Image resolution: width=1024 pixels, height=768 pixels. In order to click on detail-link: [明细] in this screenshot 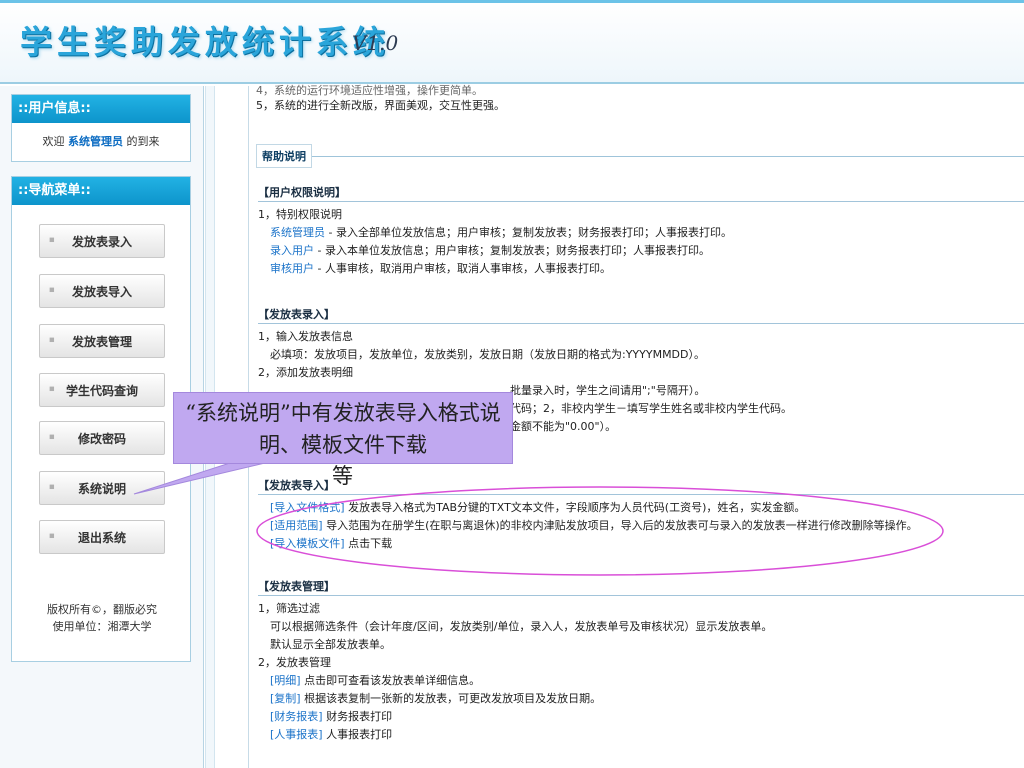, I will do `click(285, 680)`.